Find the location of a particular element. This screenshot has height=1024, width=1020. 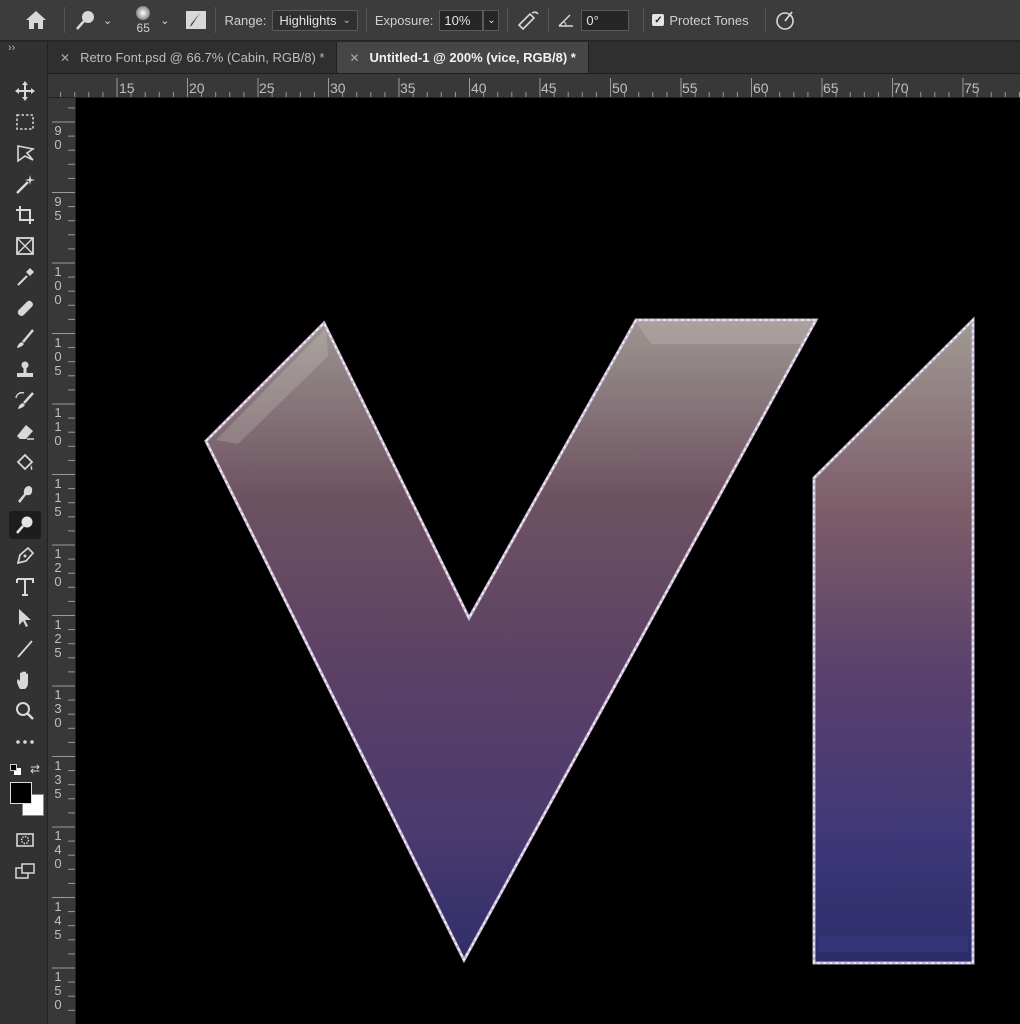

ruler-label: 30 is located at coordinates (338, 88).